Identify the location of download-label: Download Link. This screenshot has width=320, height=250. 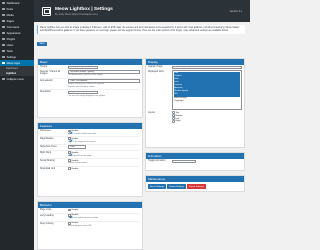
(48, 168).